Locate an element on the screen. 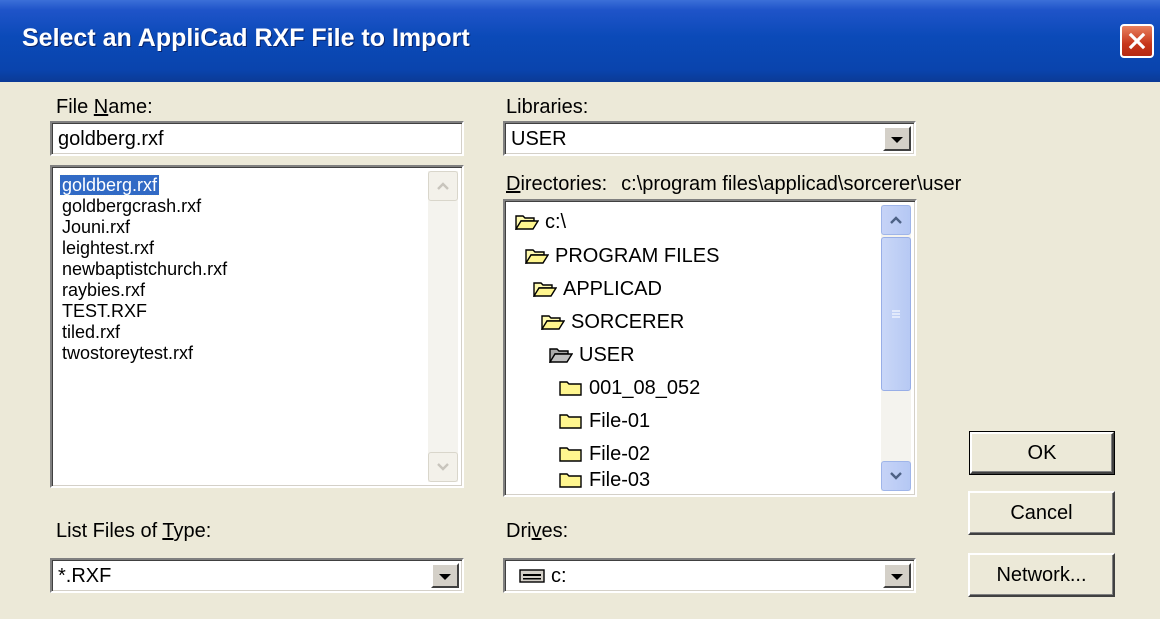 This screenshot has height=619, width=1160. drives-select: c: is located at coordinates (709, 575).